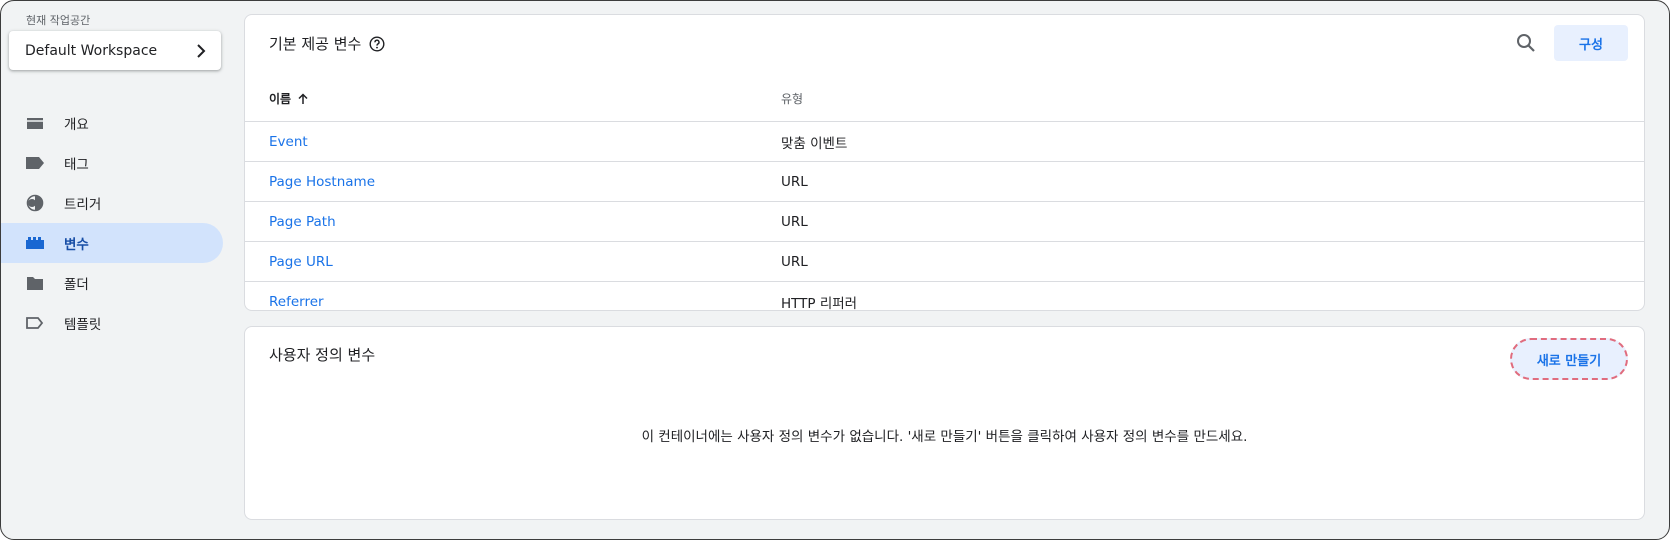  Describe the element at coordinates (35, 123) in the screenshot. I see `overview-icon` at that location.